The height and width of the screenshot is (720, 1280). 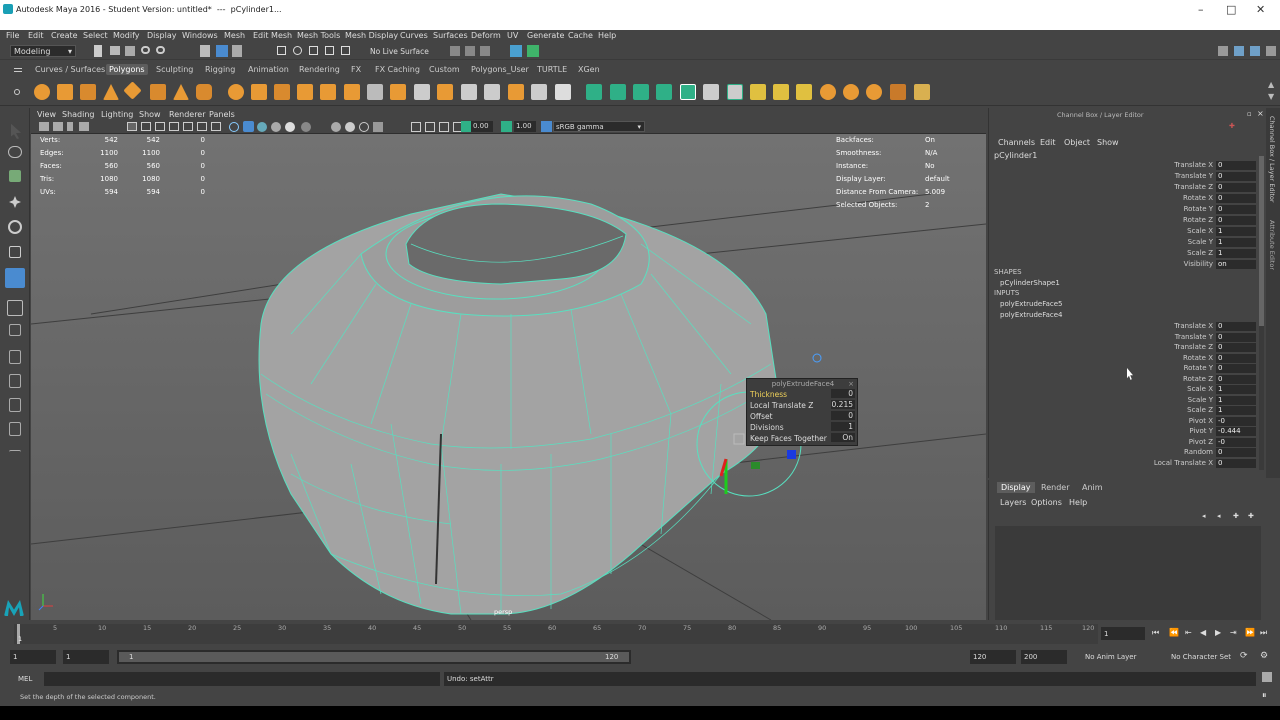 I want to click on uv-layout-icon, so click(x=804, y=92).